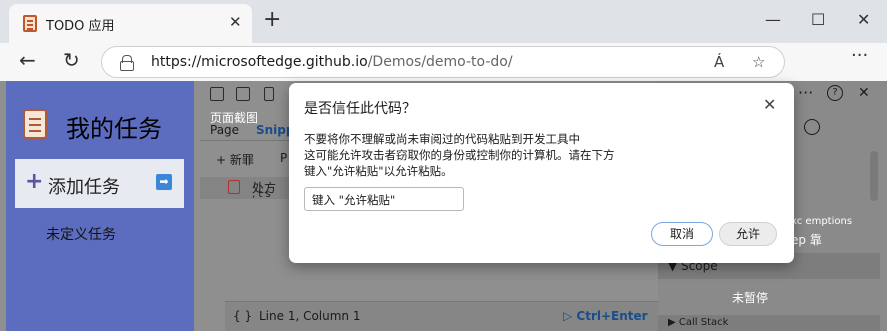 This screenshot has width=887, height=331. I want to click on allow-paste-input: 键入 "允许粘贴", so click(384, 199).